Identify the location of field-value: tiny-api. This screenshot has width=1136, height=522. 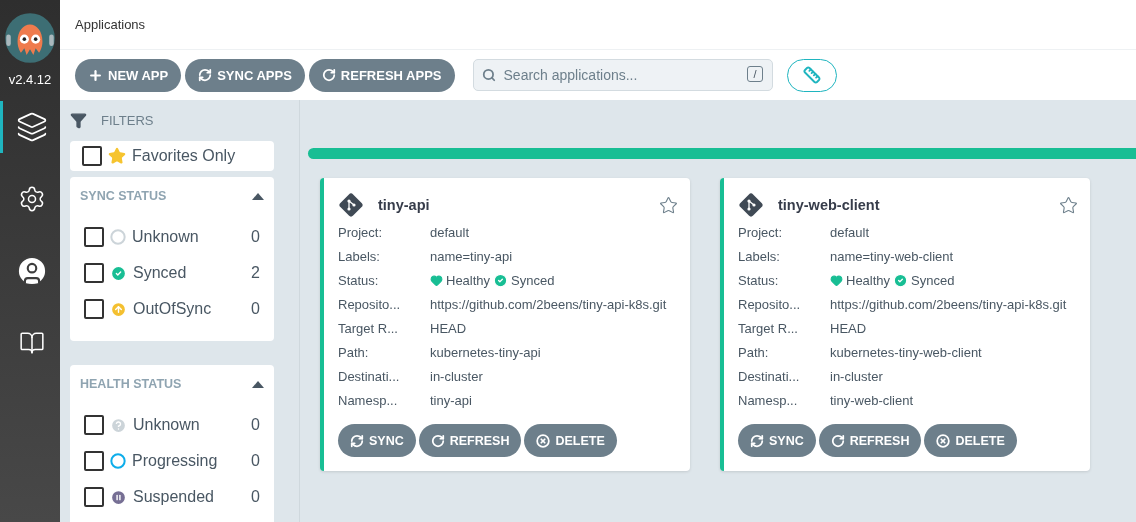
(451, 400).